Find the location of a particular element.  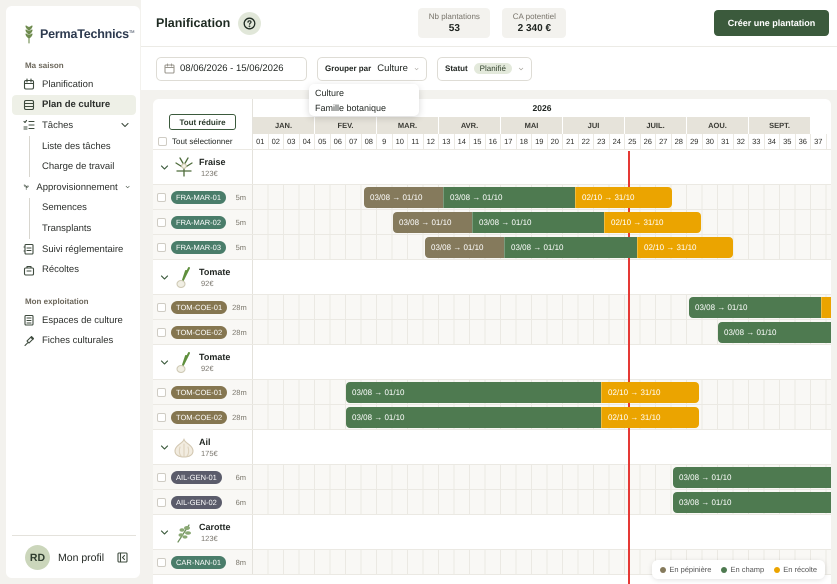

garlic-icon is located at coordinates (184, 447).